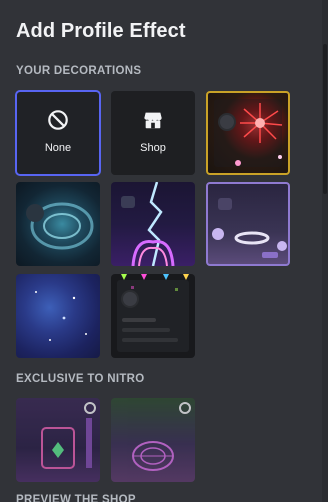  What do you see at coordinates (58, 148) in the screenshot?
I see `effect-tile-none-label: None` at bounding box center [58, 148].